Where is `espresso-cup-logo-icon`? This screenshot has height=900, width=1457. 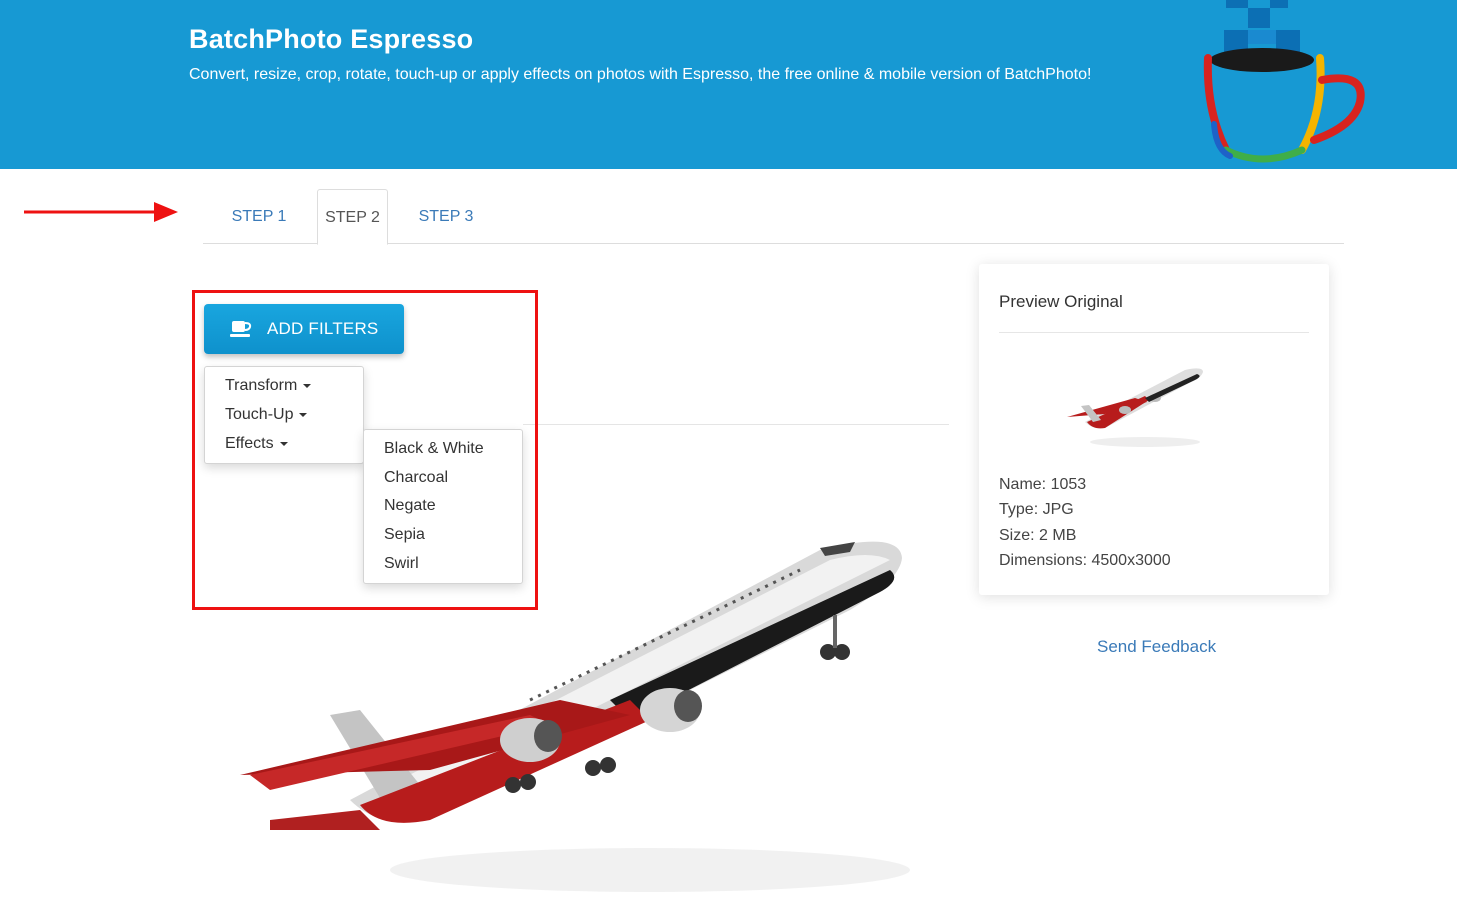
espresso-cup-logo-icon is located at coordinates (1284, 81).